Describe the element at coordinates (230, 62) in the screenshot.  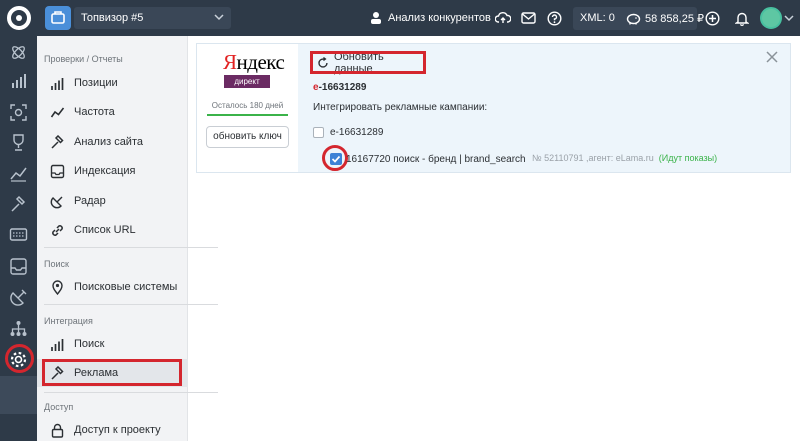
I see `logo-first-letter: Я` at that location.